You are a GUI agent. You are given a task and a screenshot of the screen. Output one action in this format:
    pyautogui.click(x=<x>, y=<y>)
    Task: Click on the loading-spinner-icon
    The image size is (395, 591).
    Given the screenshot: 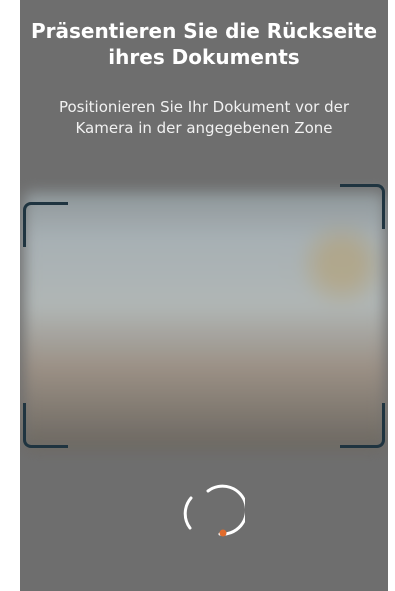 What is the action you would take?
    pyautogui.click(x=208, y=515)
    